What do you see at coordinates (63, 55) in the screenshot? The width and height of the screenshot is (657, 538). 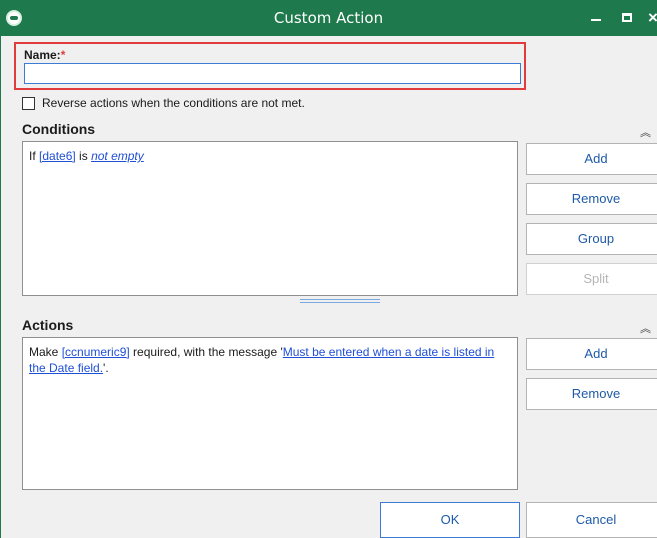 I see `required-marker: *` at bounding box center [63, 55].